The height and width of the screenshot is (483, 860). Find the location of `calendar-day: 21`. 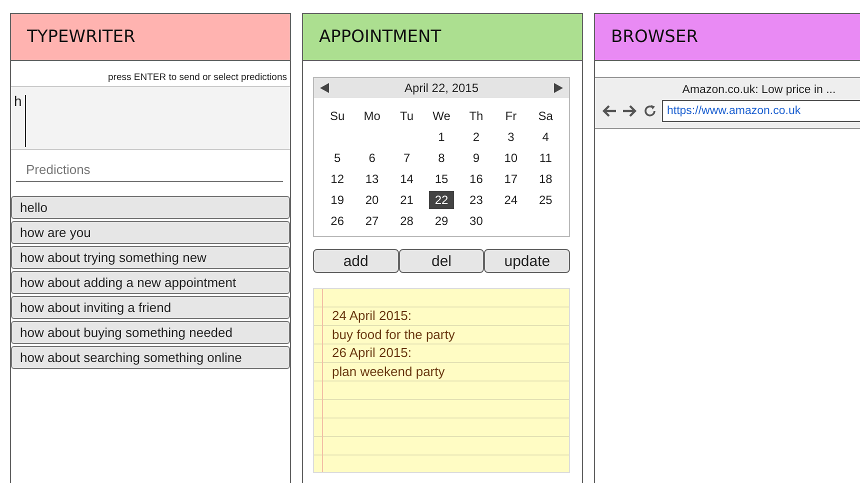

calendar-day: 21 is located at coordinates (406, 200).